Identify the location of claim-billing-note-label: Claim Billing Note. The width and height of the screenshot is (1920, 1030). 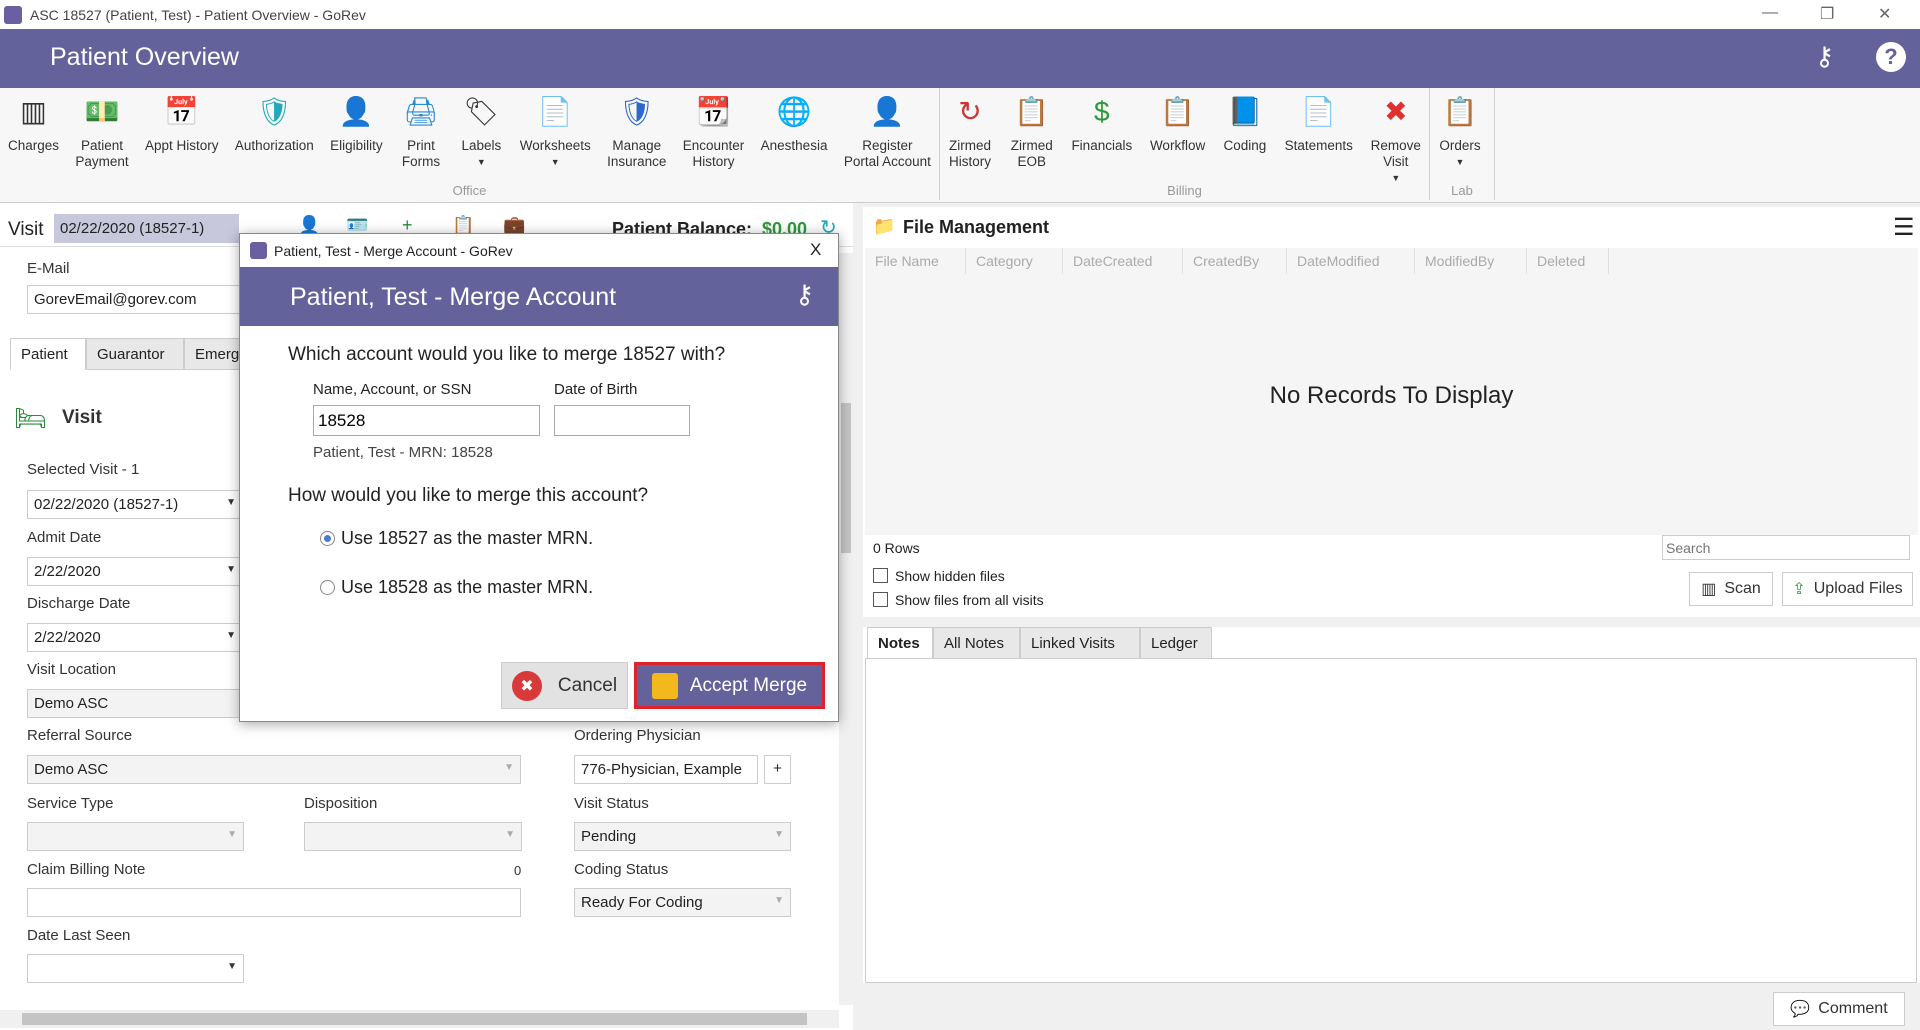
(86, 869).